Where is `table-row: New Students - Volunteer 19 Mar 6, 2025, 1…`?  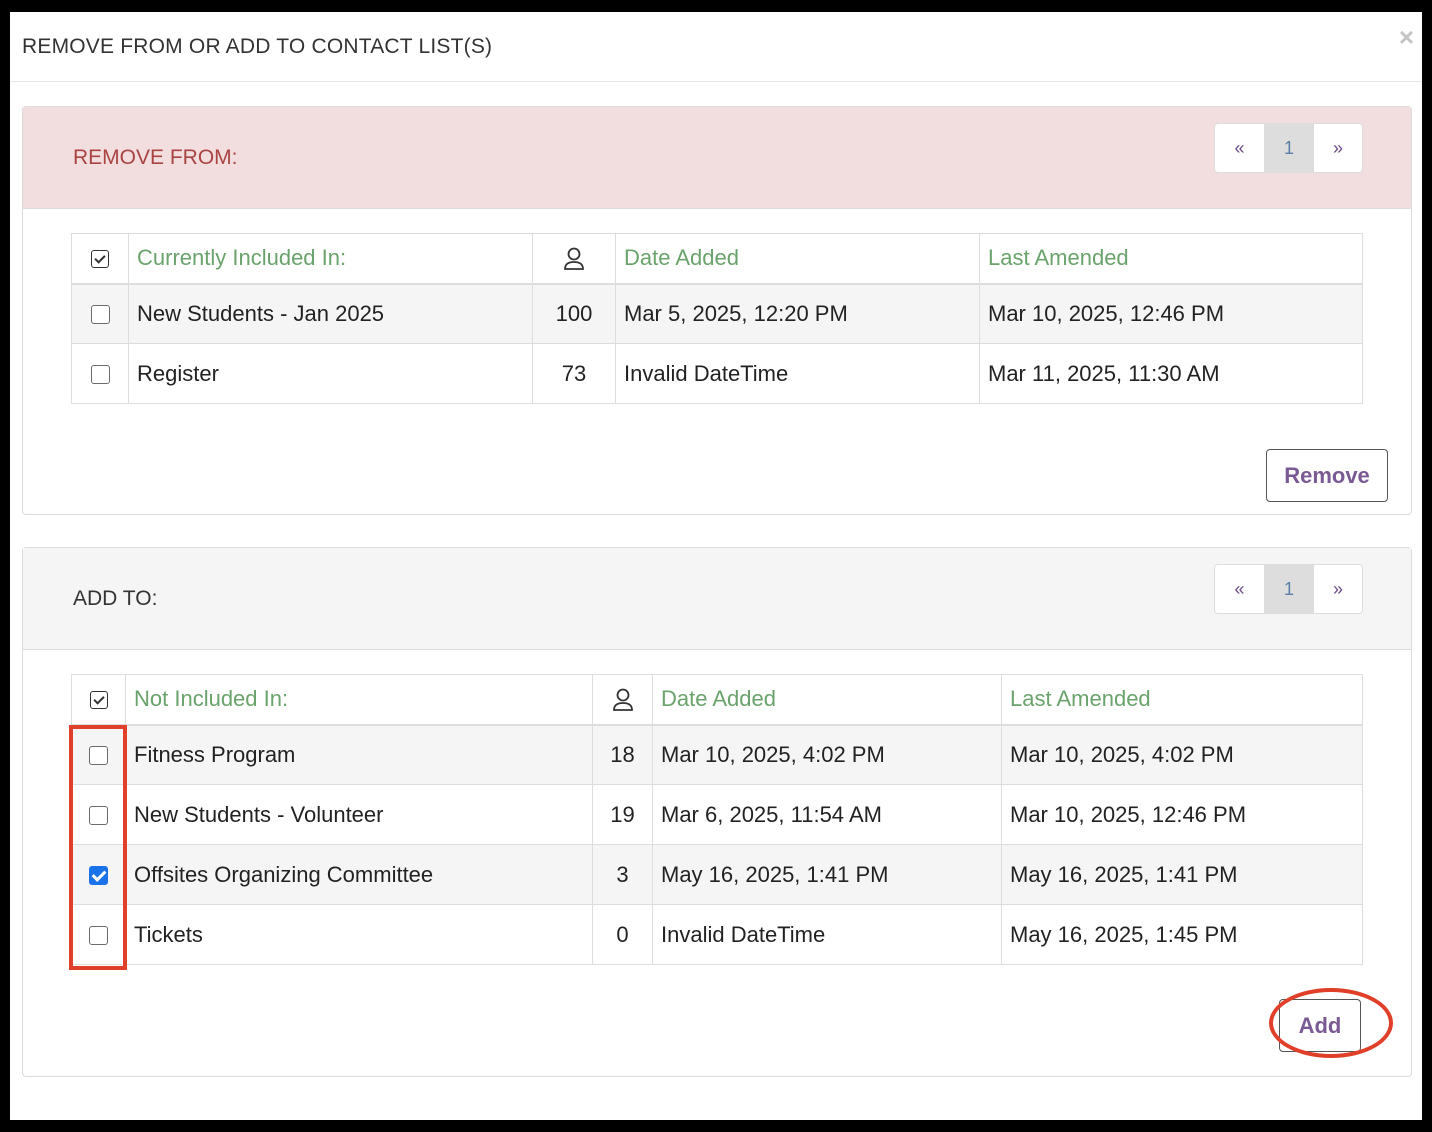
table-row: New Students - Volunteer 19 Mar 6, 2025, 1… is located at coordinates (717, 814).